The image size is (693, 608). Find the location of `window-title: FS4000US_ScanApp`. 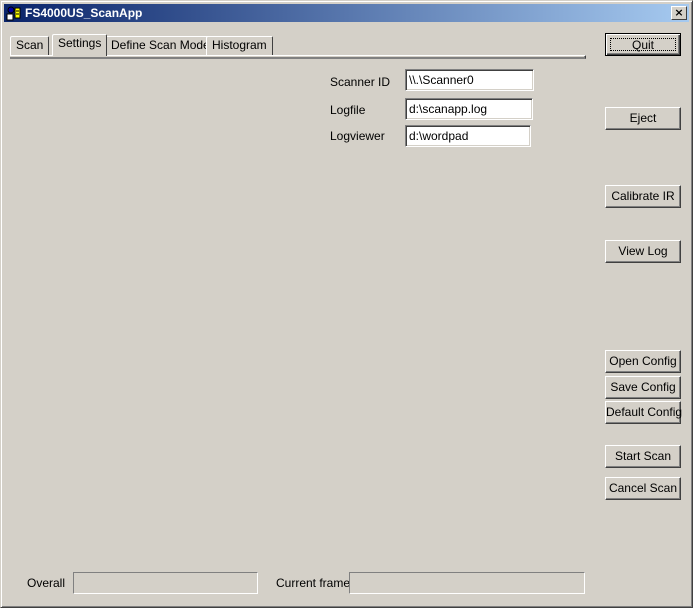

window-title: FS4000US_ScanApp is located at coordinates (84, 13).